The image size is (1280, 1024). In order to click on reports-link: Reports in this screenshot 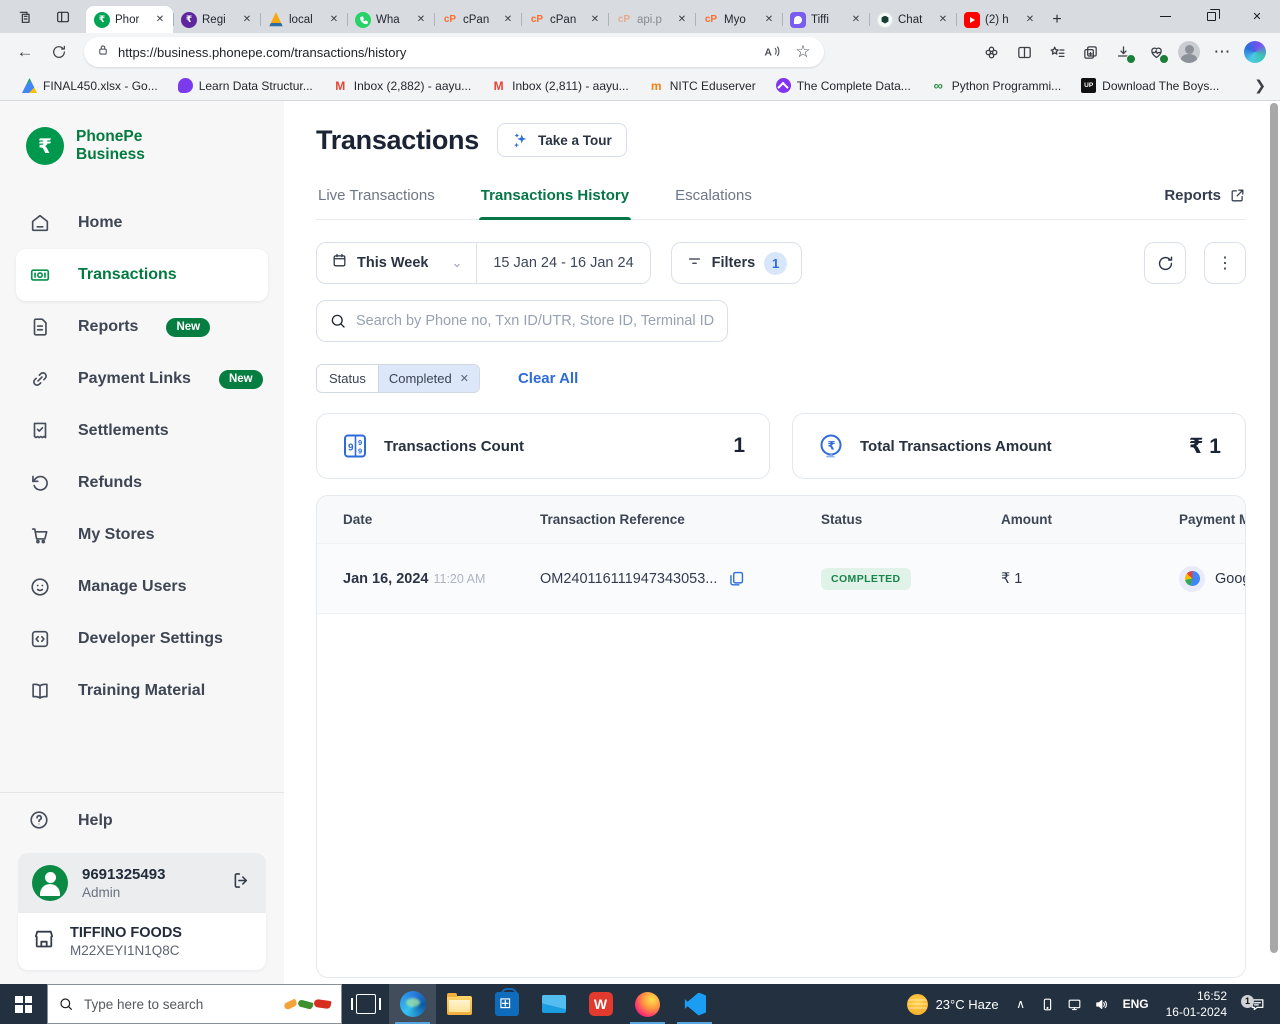, I will do `click(1205, 203)`.